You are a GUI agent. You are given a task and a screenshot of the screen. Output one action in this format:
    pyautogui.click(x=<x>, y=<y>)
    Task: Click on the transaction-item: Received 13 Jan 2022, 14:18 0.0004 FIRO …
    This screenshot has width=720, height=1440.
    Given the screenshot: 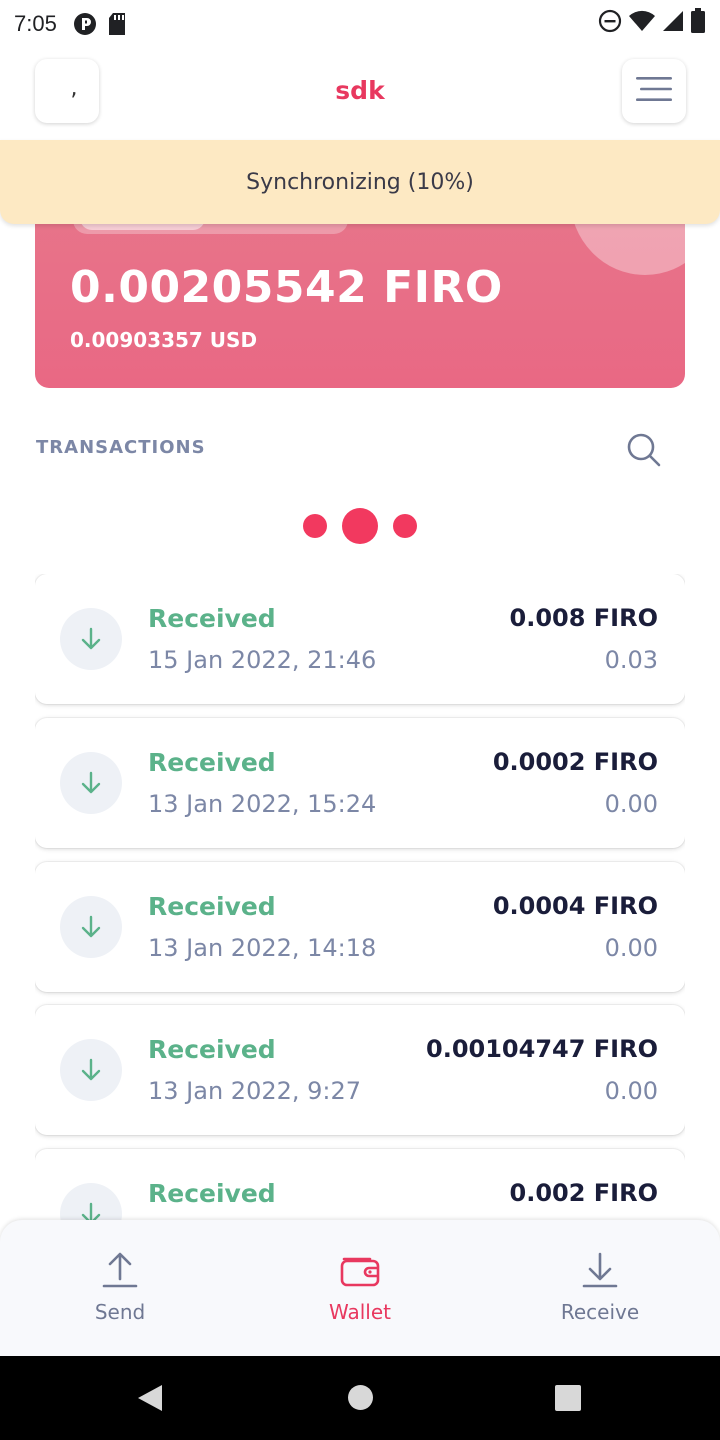 What is the action you would take?
    pyautogui.click(x=360, y=927)
    